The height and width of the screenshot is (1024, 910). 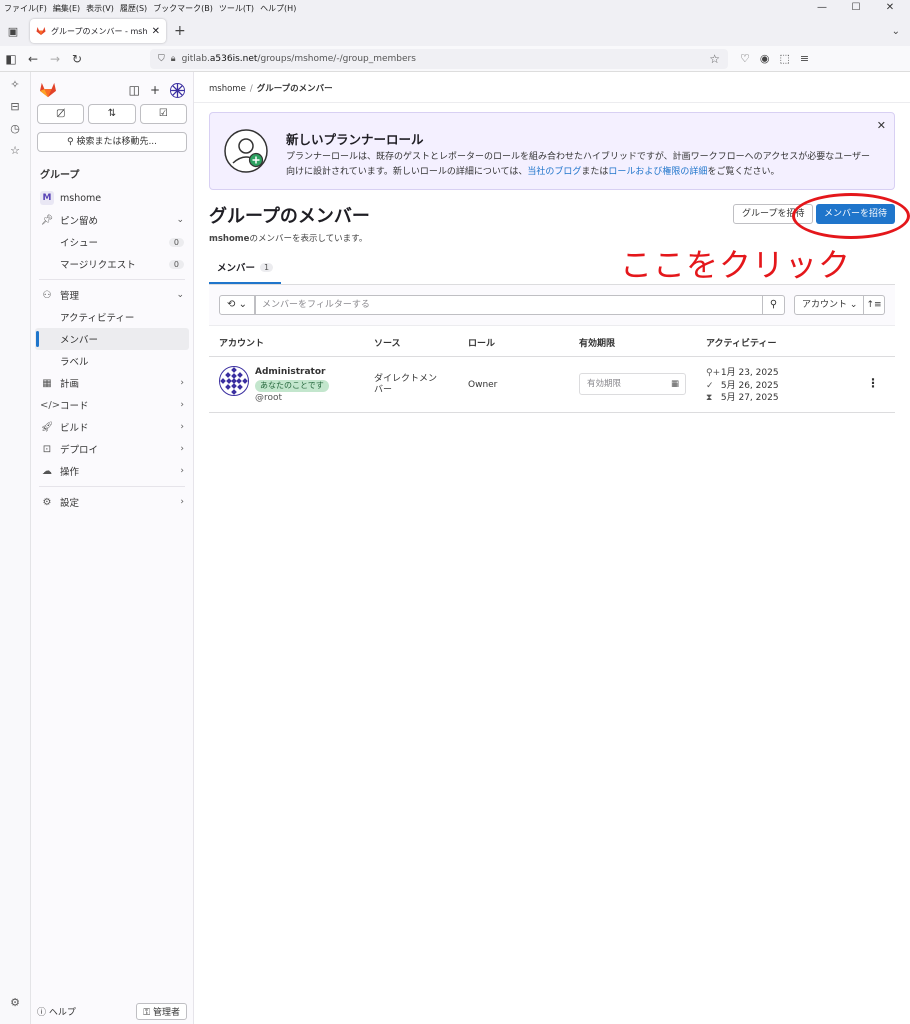 What do you see at coordinates (56, 1011) in the screenshot?
I see `help-button: ⓘ ヘルプ` at bounding box center [56, 1011].